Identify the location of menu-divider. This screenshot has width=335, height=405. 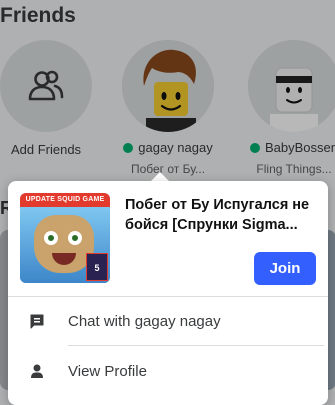
(196, 345).